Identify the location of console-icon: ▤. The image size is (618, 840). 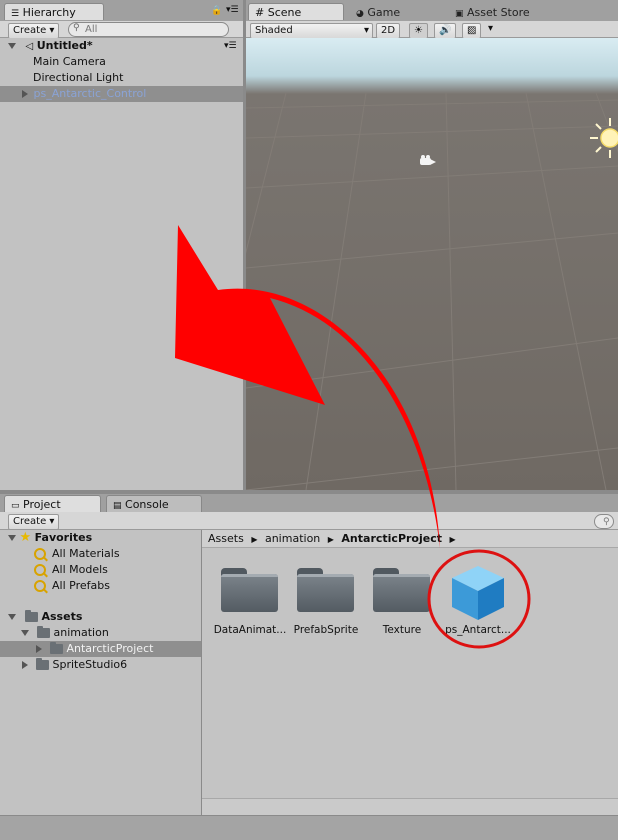
(117, 506).